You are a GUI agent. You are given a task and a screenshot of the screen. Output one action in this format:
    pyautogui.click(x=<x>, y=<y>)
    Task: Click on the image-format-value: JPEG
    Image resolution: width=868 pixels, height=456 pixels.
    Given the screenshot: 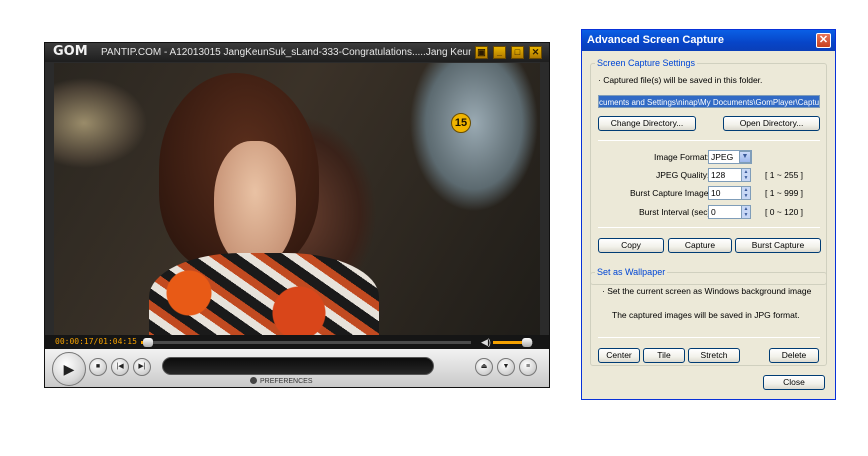 What is the action you would take?
    pyautogui.click(x=722, y=157)
    